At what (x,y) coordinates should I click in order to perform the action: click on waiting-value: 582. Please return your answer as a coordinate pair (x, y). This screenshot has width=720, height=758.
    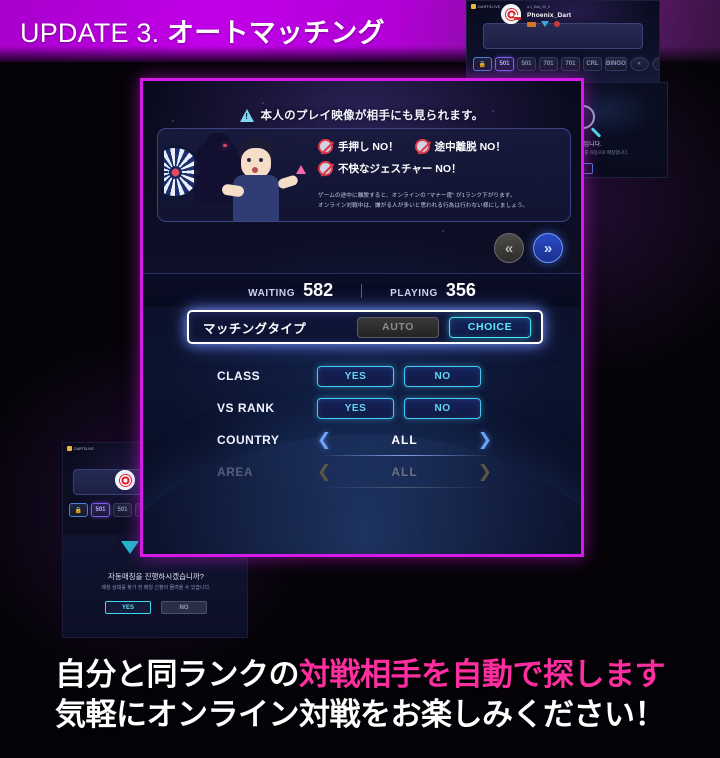
    Looking at the image, I should click on (318, 290).